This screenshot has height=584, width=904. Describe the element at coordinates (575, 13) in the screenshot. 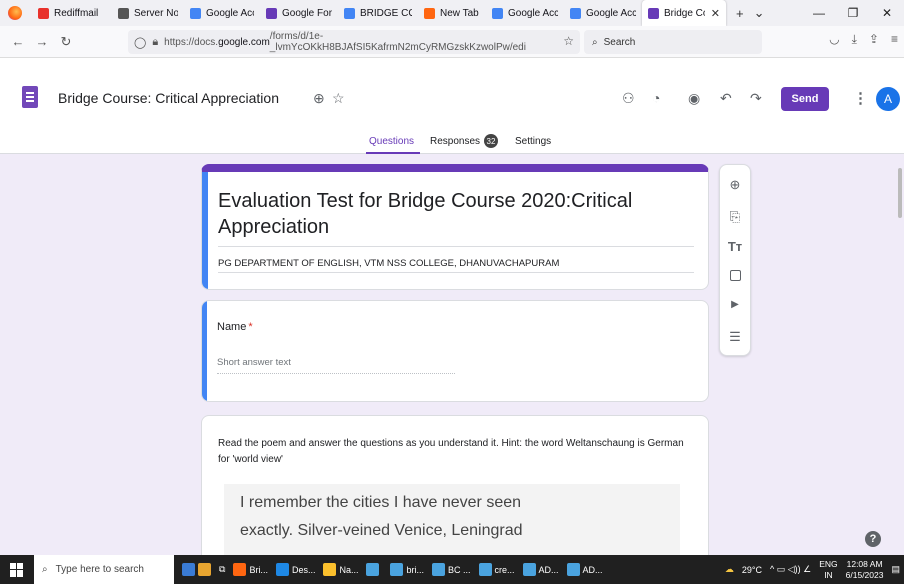

I see `google-icon` at that location.